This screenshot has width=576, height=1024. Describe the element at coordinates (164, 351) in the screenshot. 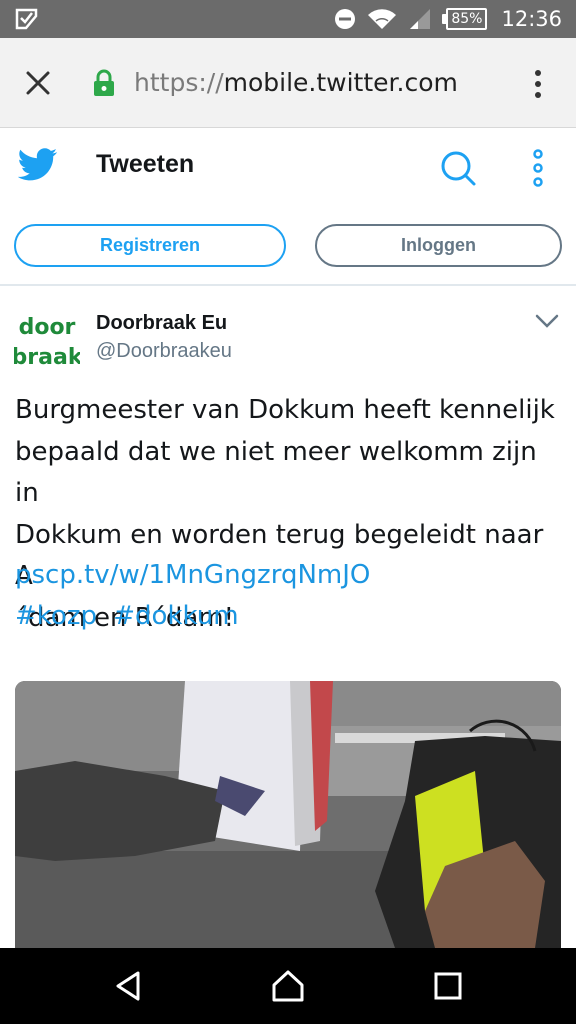

I see `author-handle: @Doorbraakeu` at that location.